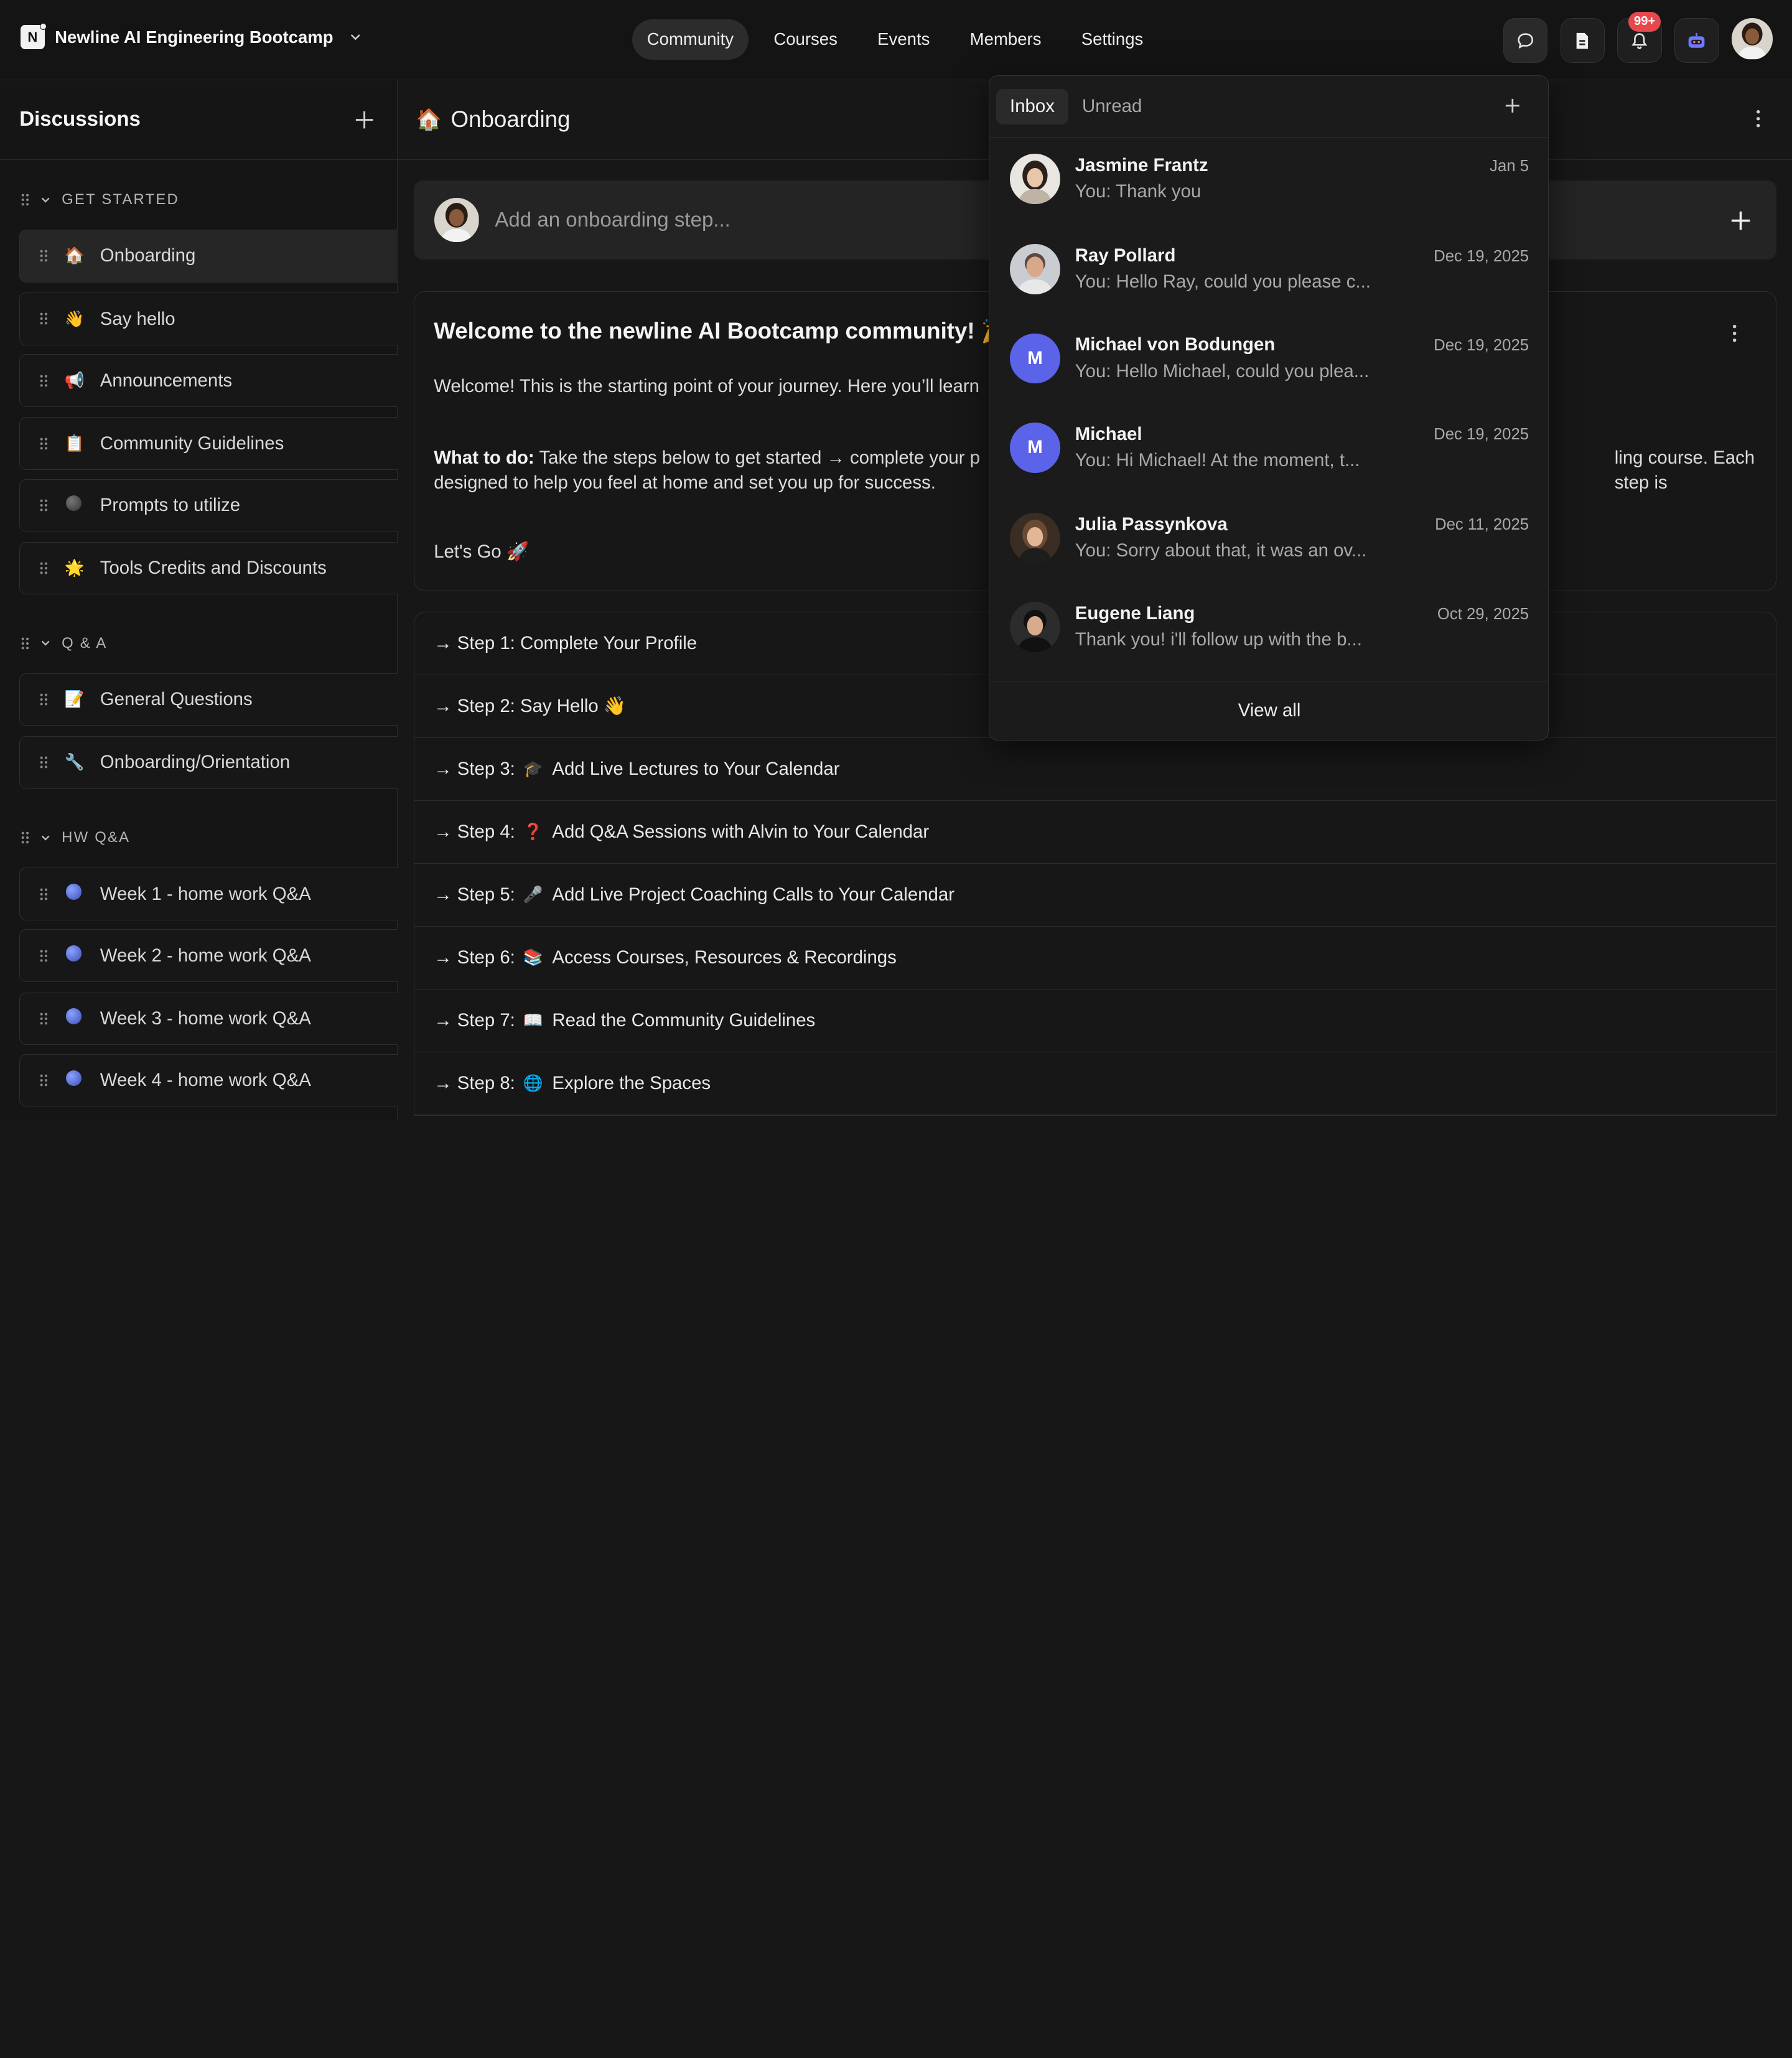 This screenshot has height=2058, width=1792. Describe the element at coordinates (475, 1083) in the screenshot. I see `step-prefix: → Step 8:` at that location.